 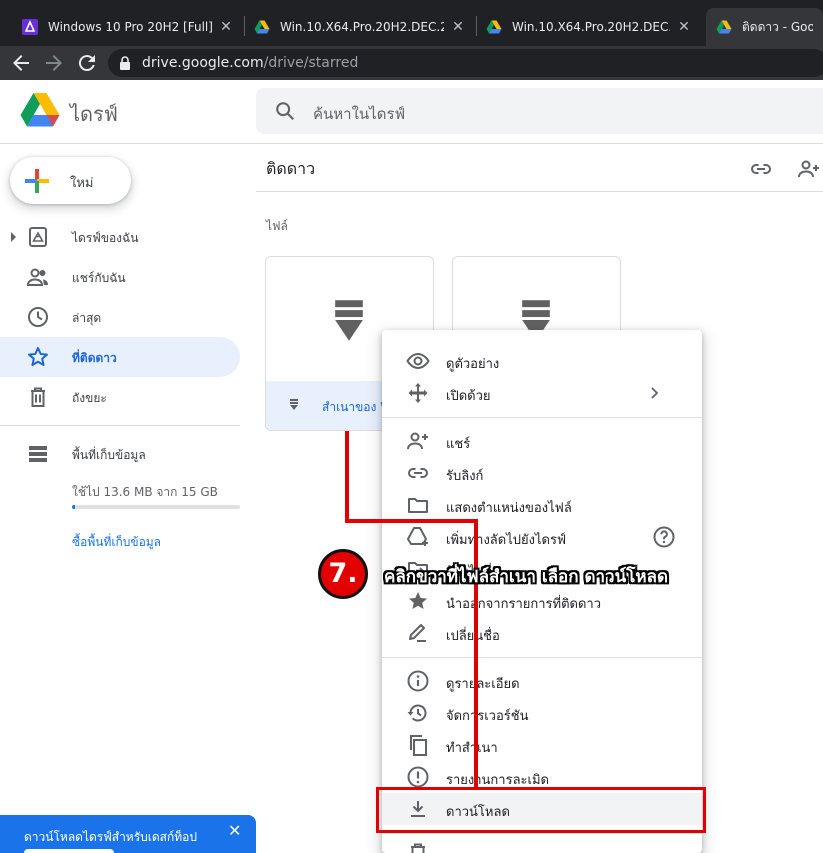 What do you see at coordinates (472, 748) in the screenshot?
I see `menu-item-label: ทำสำเนา` at bounding box center [472, 748].